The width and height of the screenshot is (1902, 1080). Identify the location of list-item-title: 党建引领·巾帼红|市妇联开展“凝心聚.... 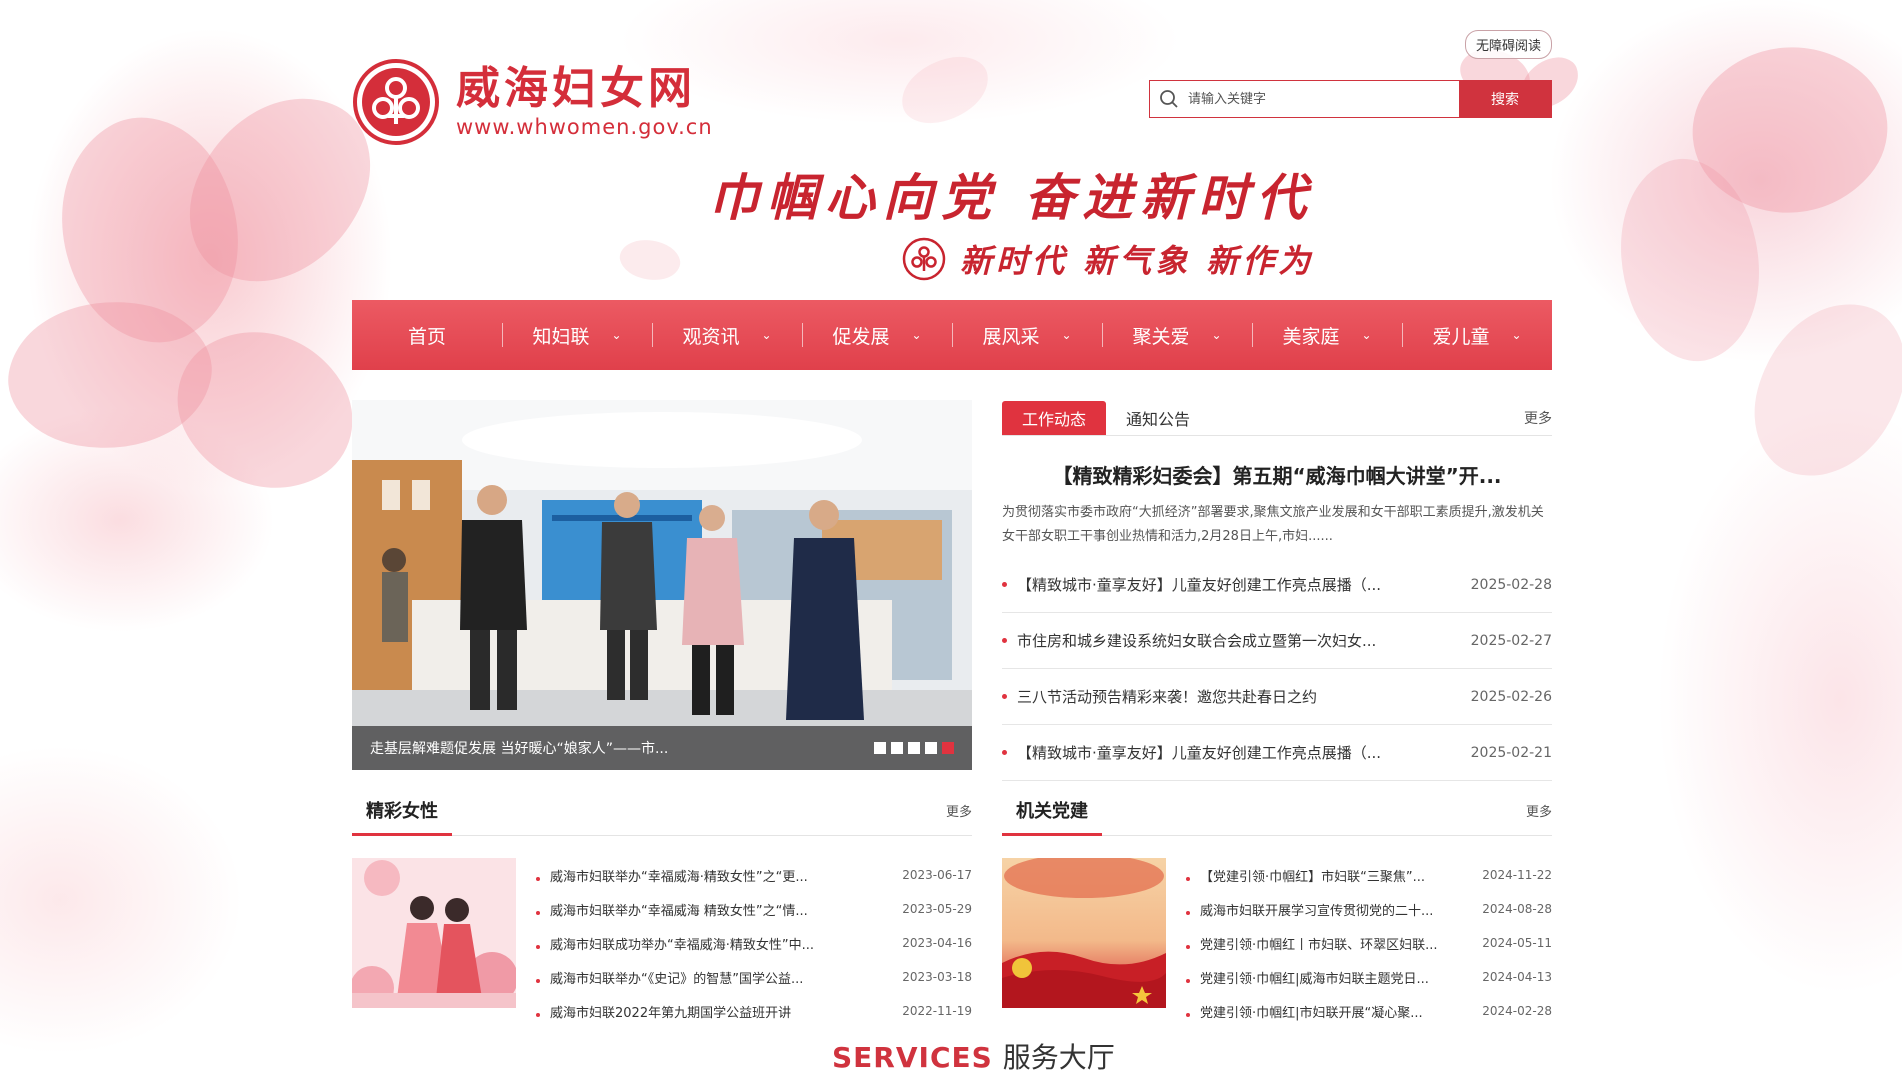
(1311, 1013).